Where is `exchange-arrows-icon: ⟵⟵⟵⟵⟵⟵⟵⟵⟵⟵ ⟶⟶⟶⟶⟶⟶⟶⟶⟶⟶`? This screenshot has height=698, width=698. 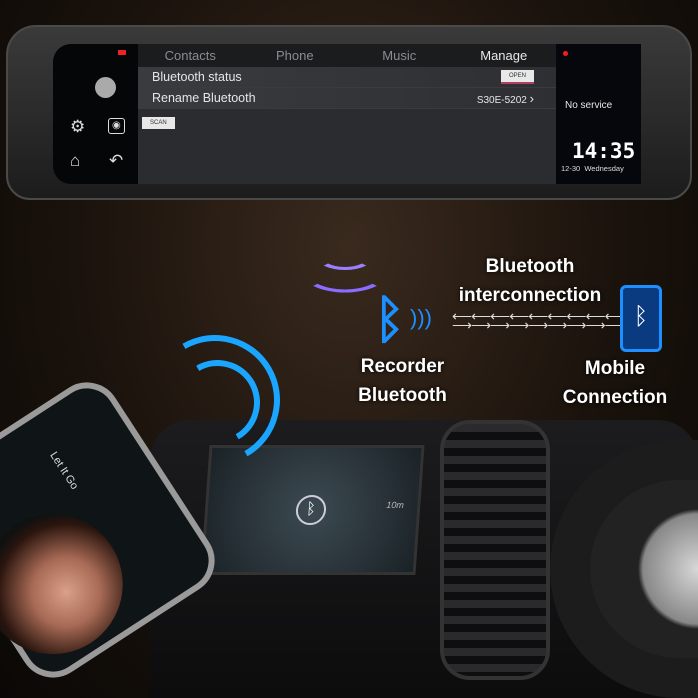 exchange-arrows-icon: ⟵⟵⟵⟵⟵⟵⟵⟵⟵⟵ ⟶⟶⟶⟶⟶⟶⟶⟶⟶⟶ is located at coordinates (548, 320).